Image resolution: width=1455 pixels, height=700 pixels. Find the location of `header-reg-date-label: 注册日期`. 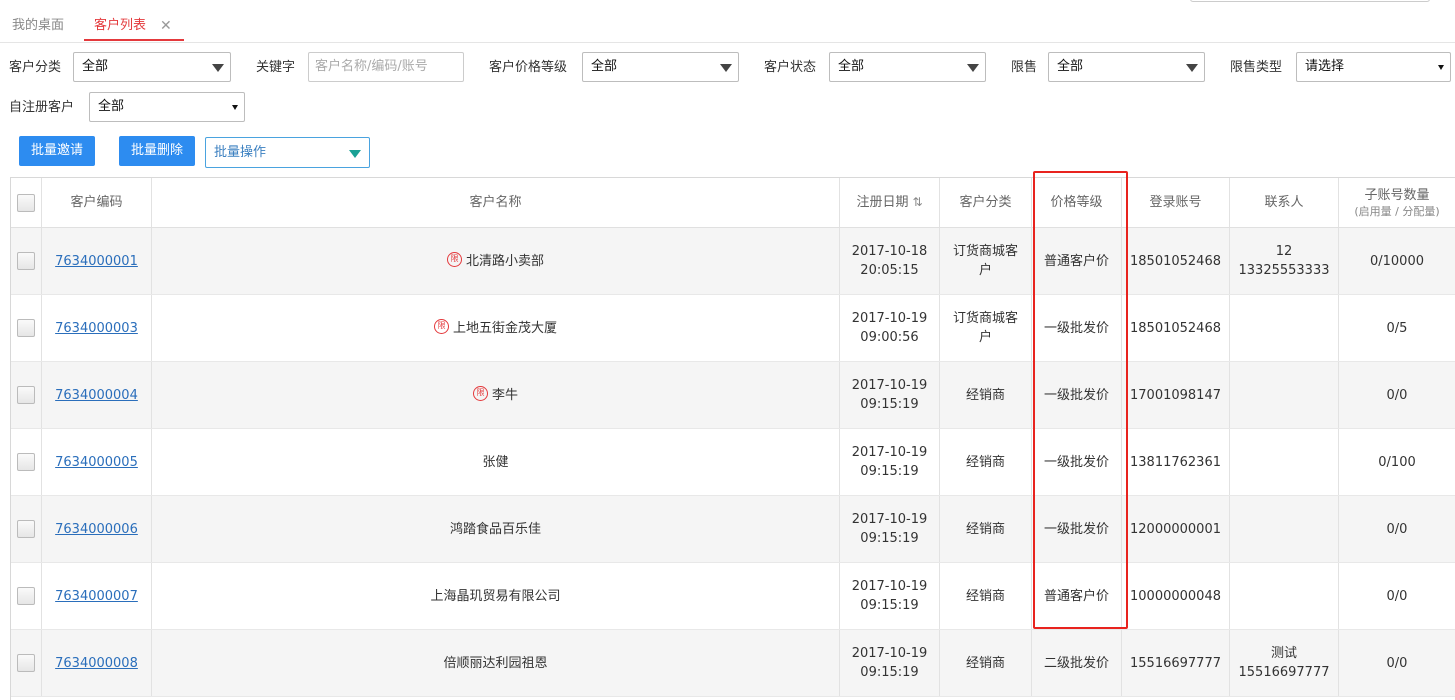

header-reg-date-label: 注册日期 is located at coordinates (882, 202).